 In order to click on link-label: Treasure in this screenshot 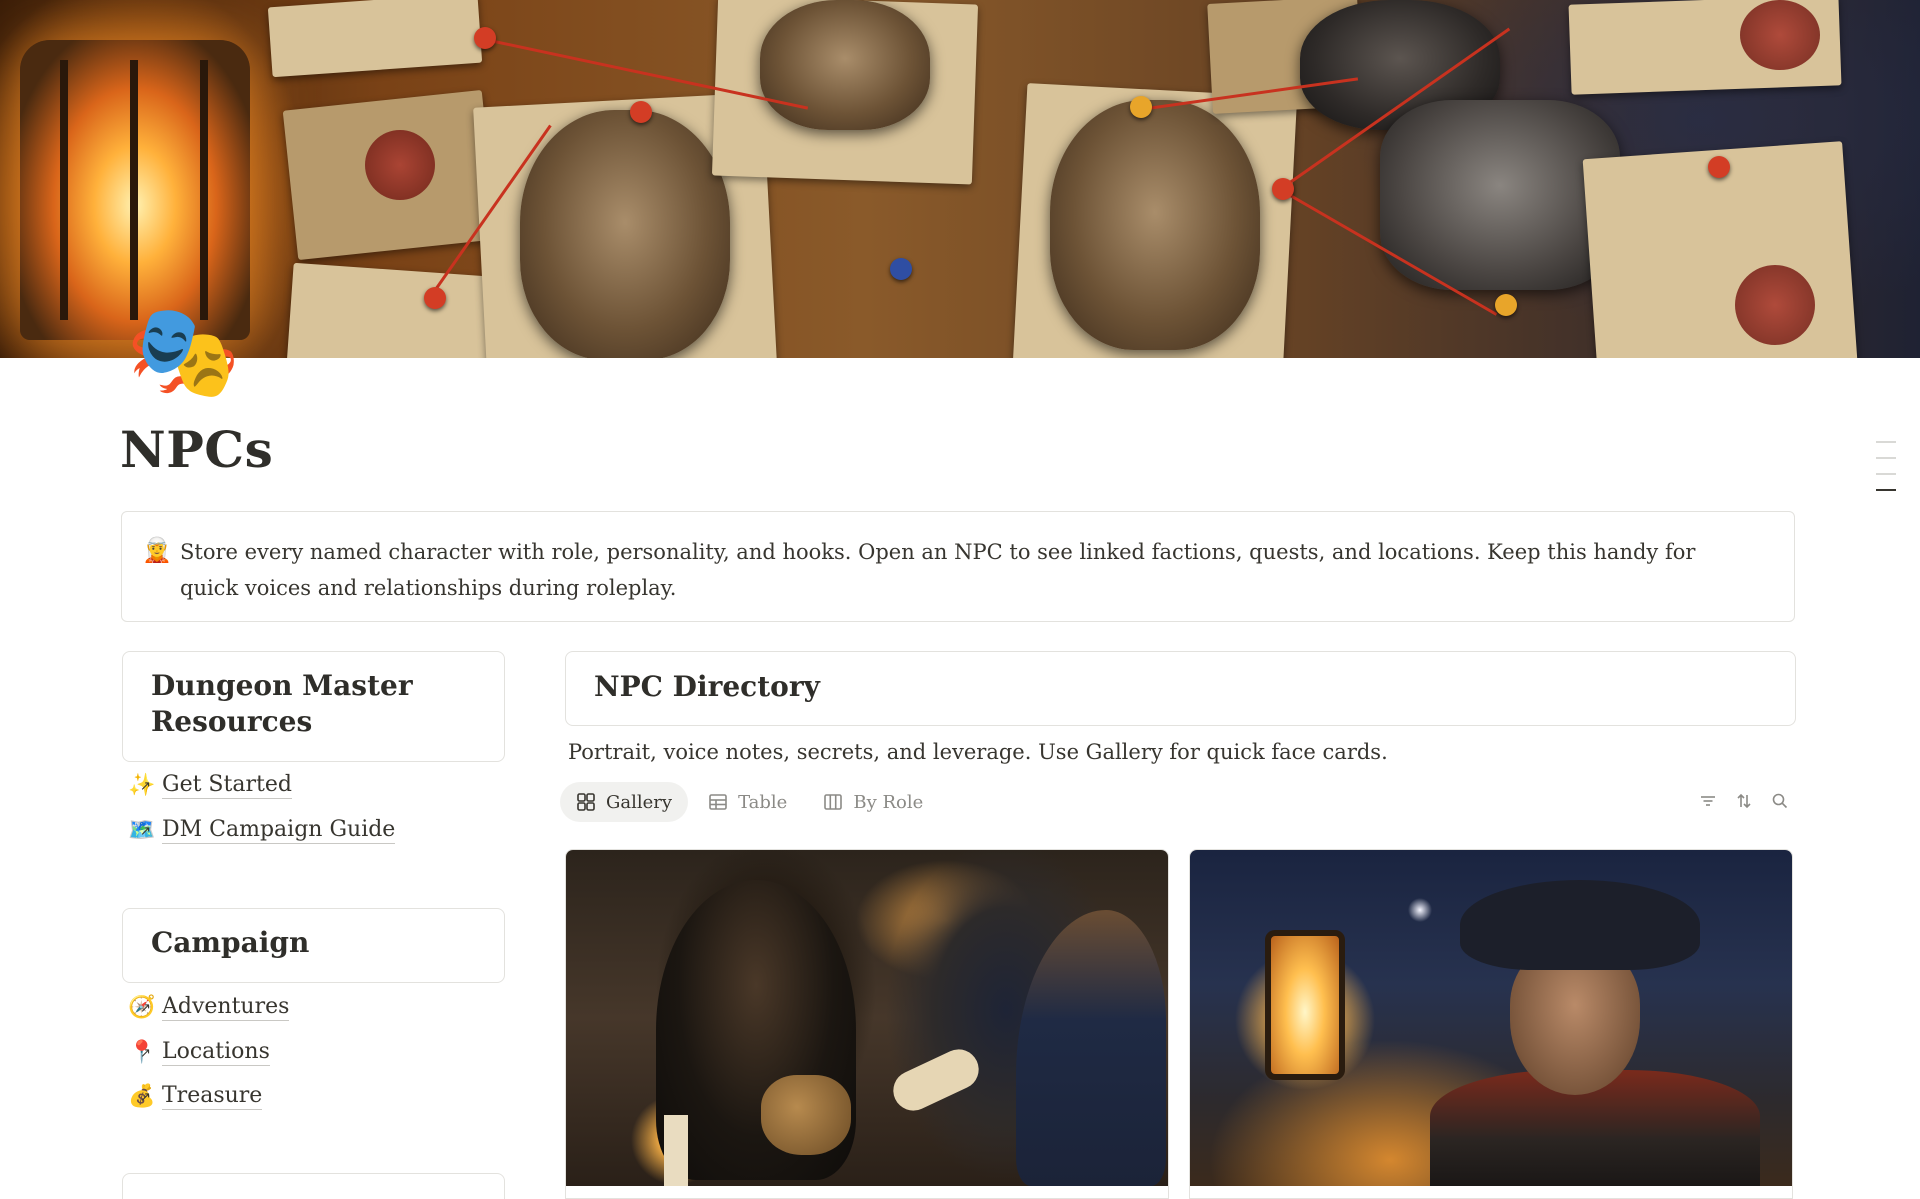, I will do `click(212, 1096)`.